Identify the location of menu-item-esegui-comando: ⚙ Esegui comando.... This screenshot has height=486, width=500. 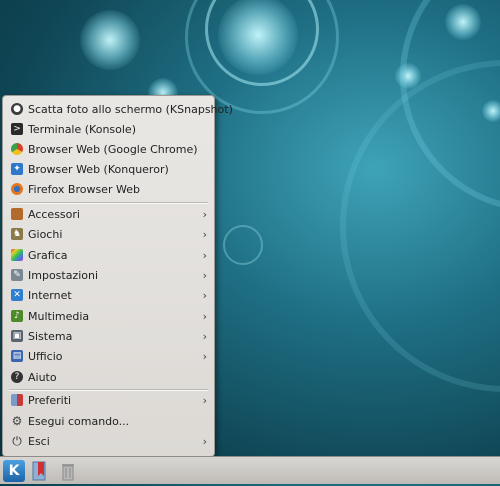
(108, 421).